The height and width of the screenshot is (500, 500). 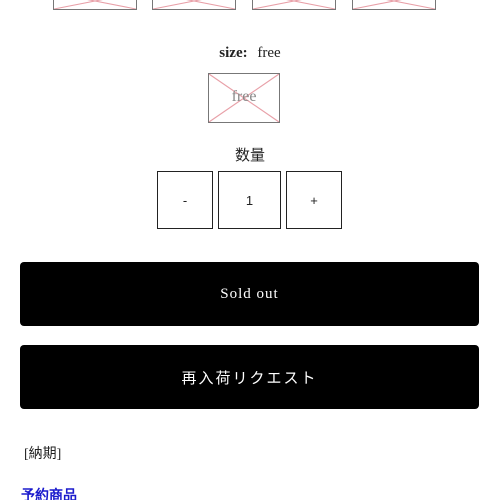 What do you see at coordinates (250, 6) in the screenshot?
I see `swatch-row` at bounding box center [250, 6].